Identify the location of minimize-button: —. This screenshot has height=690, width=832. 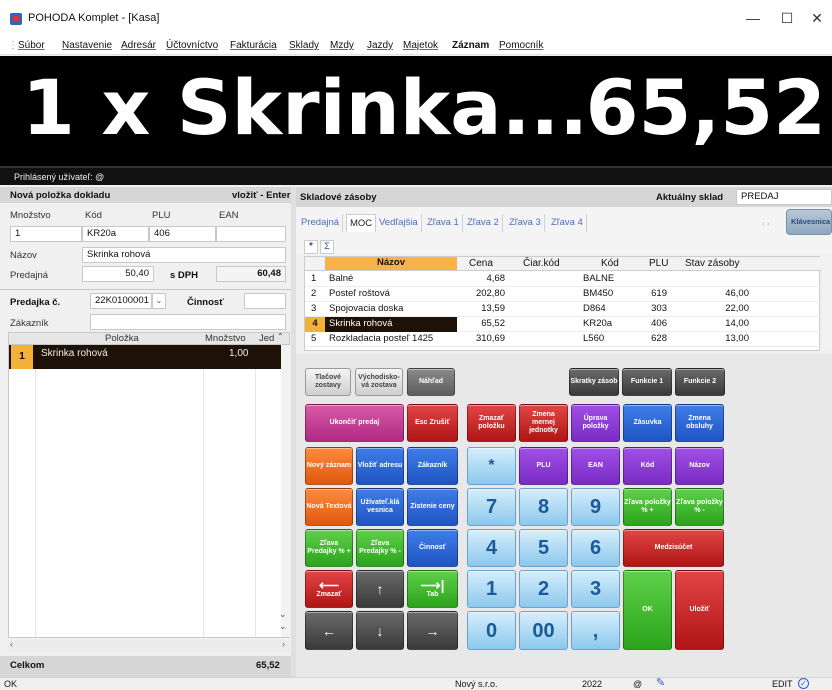
(753, 18).